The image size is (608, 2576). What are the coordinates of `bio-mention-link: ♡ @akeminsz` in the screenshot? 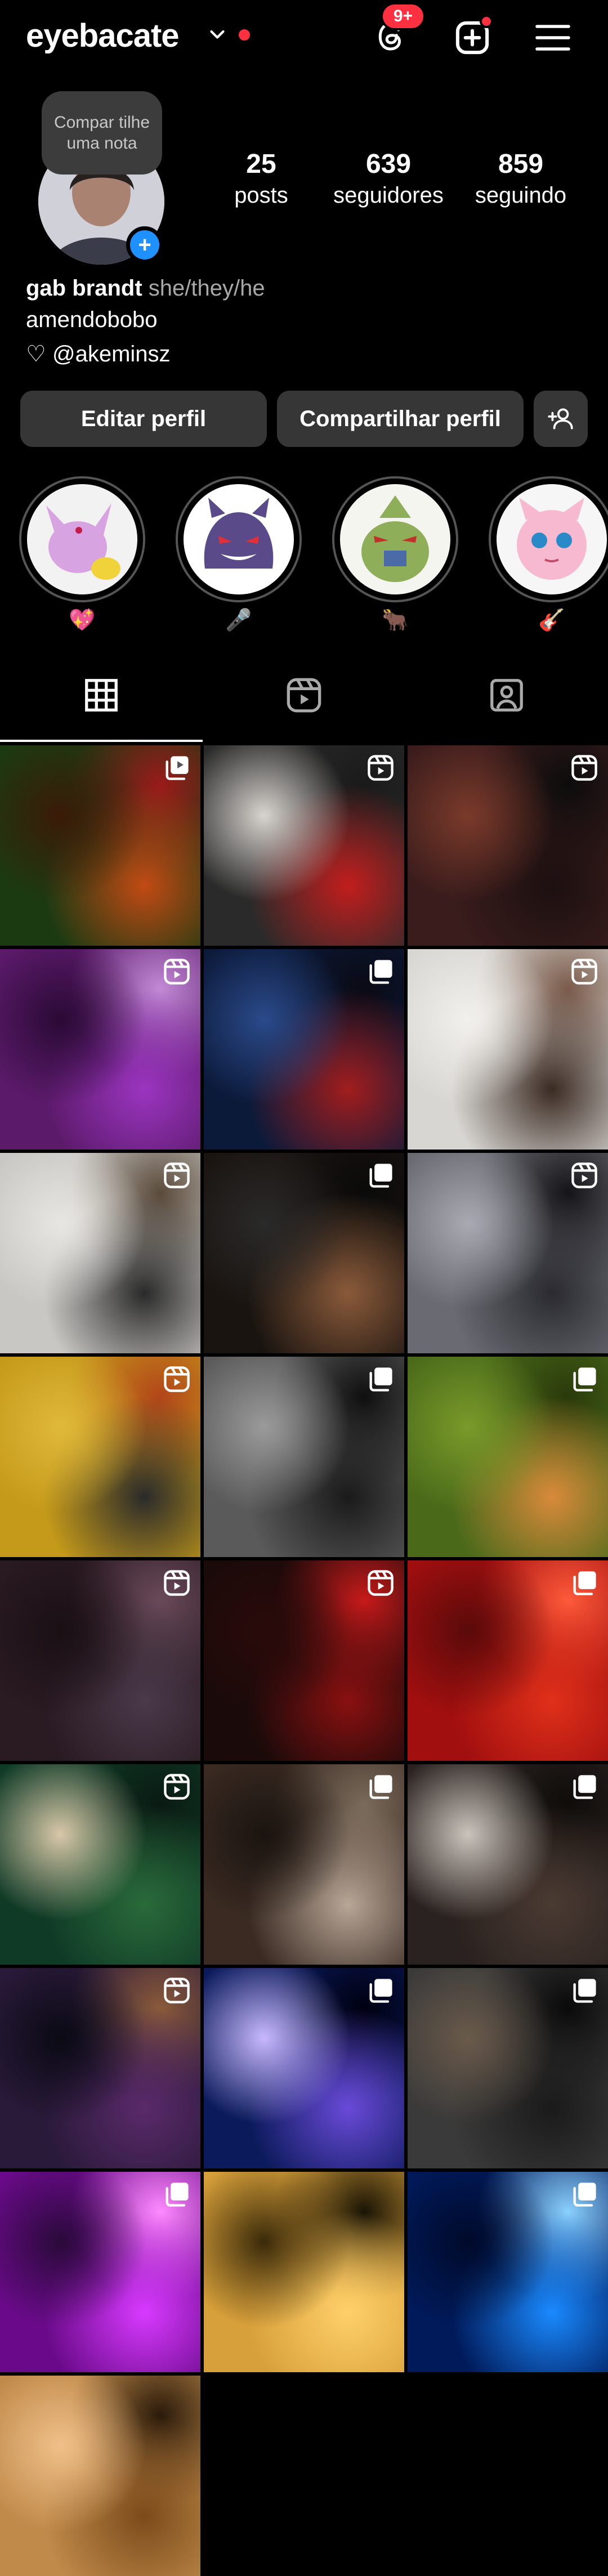 It's located at (98, 354).